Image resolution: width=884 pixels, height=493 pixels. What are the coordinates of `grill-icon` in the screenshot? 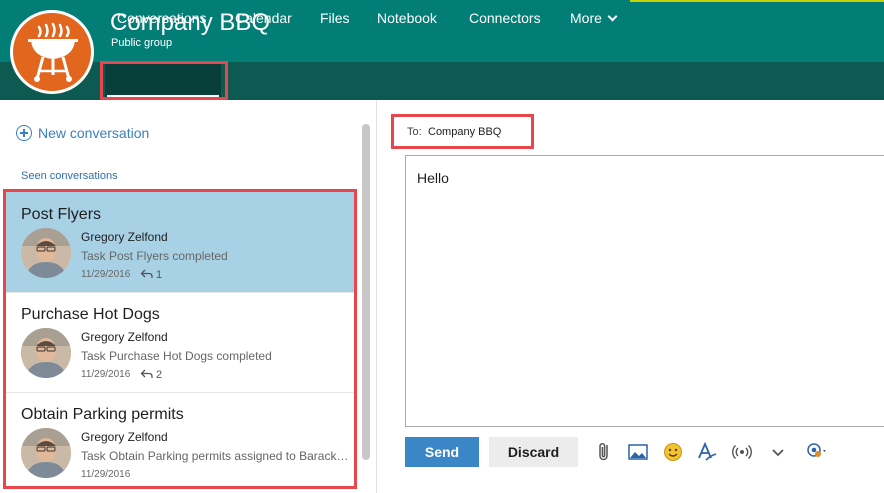 It's located at (53, 52).